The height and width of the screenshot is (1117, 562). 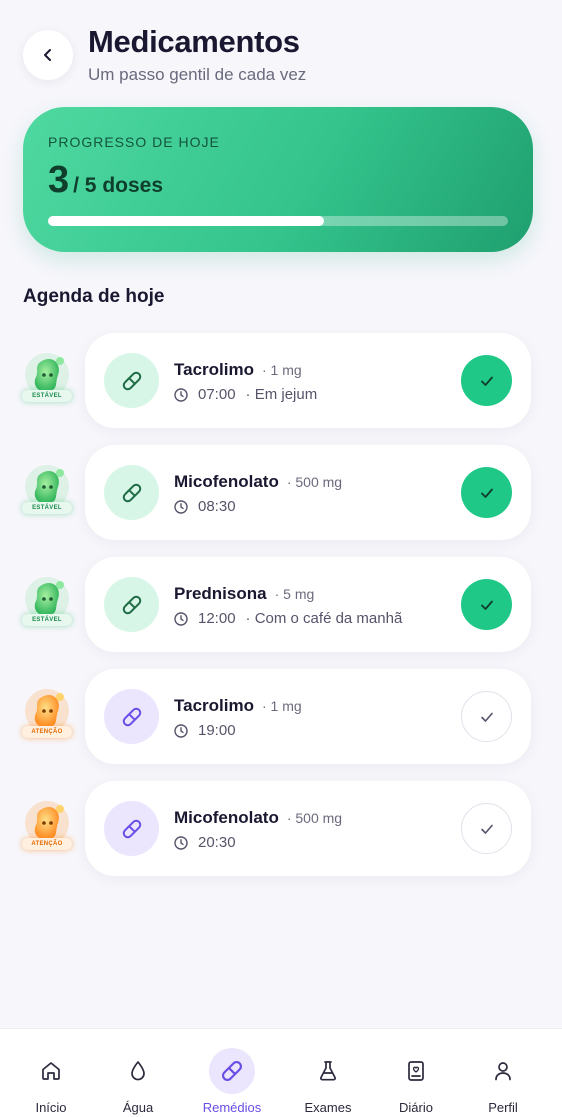 I want to click on home-icon, so click(x=51, y=1071).